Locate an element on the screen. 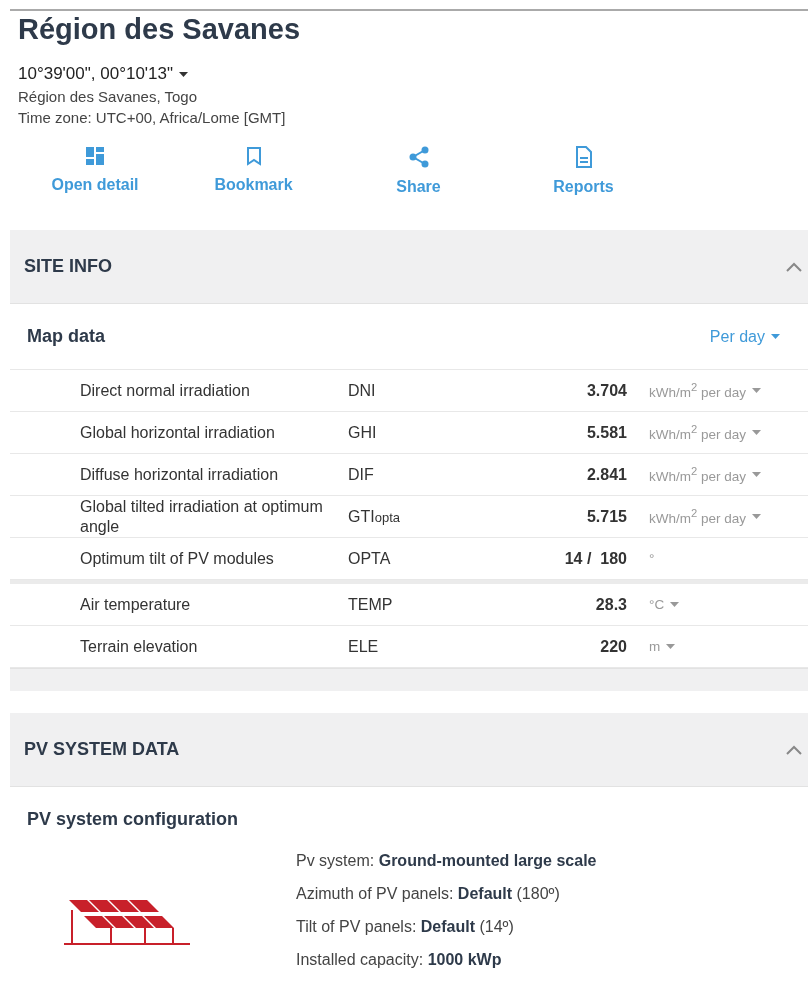 The image size is (808, 1003). config-detail: Pv system: Ground-mounted large scale is located at coordinates (446, 861).